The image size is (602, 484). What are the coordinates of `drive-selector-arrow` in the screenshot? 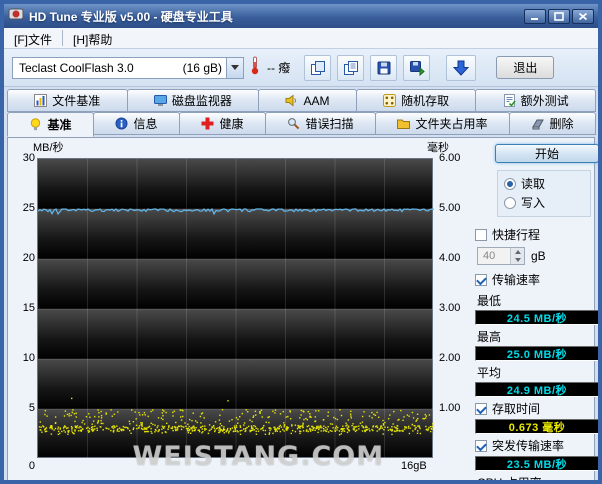 It's located at (234, 67).